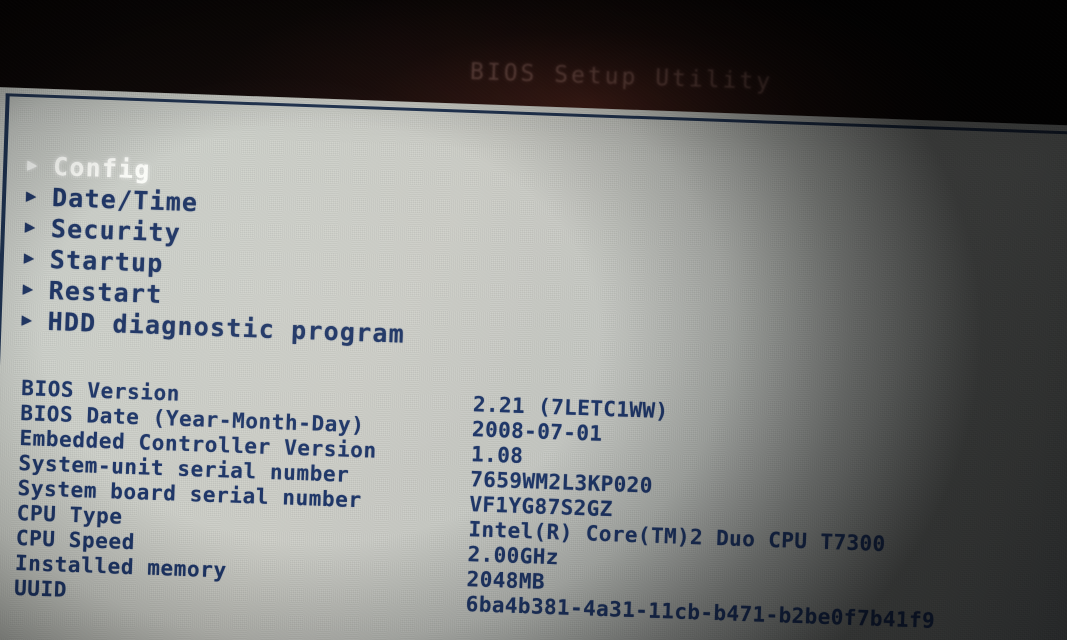 The image size is (1067, 640). What do you see at coordinates (537, 431) in the screenshot?
I see `info-value: 2008-07-01` at bounding box center [537, 431].